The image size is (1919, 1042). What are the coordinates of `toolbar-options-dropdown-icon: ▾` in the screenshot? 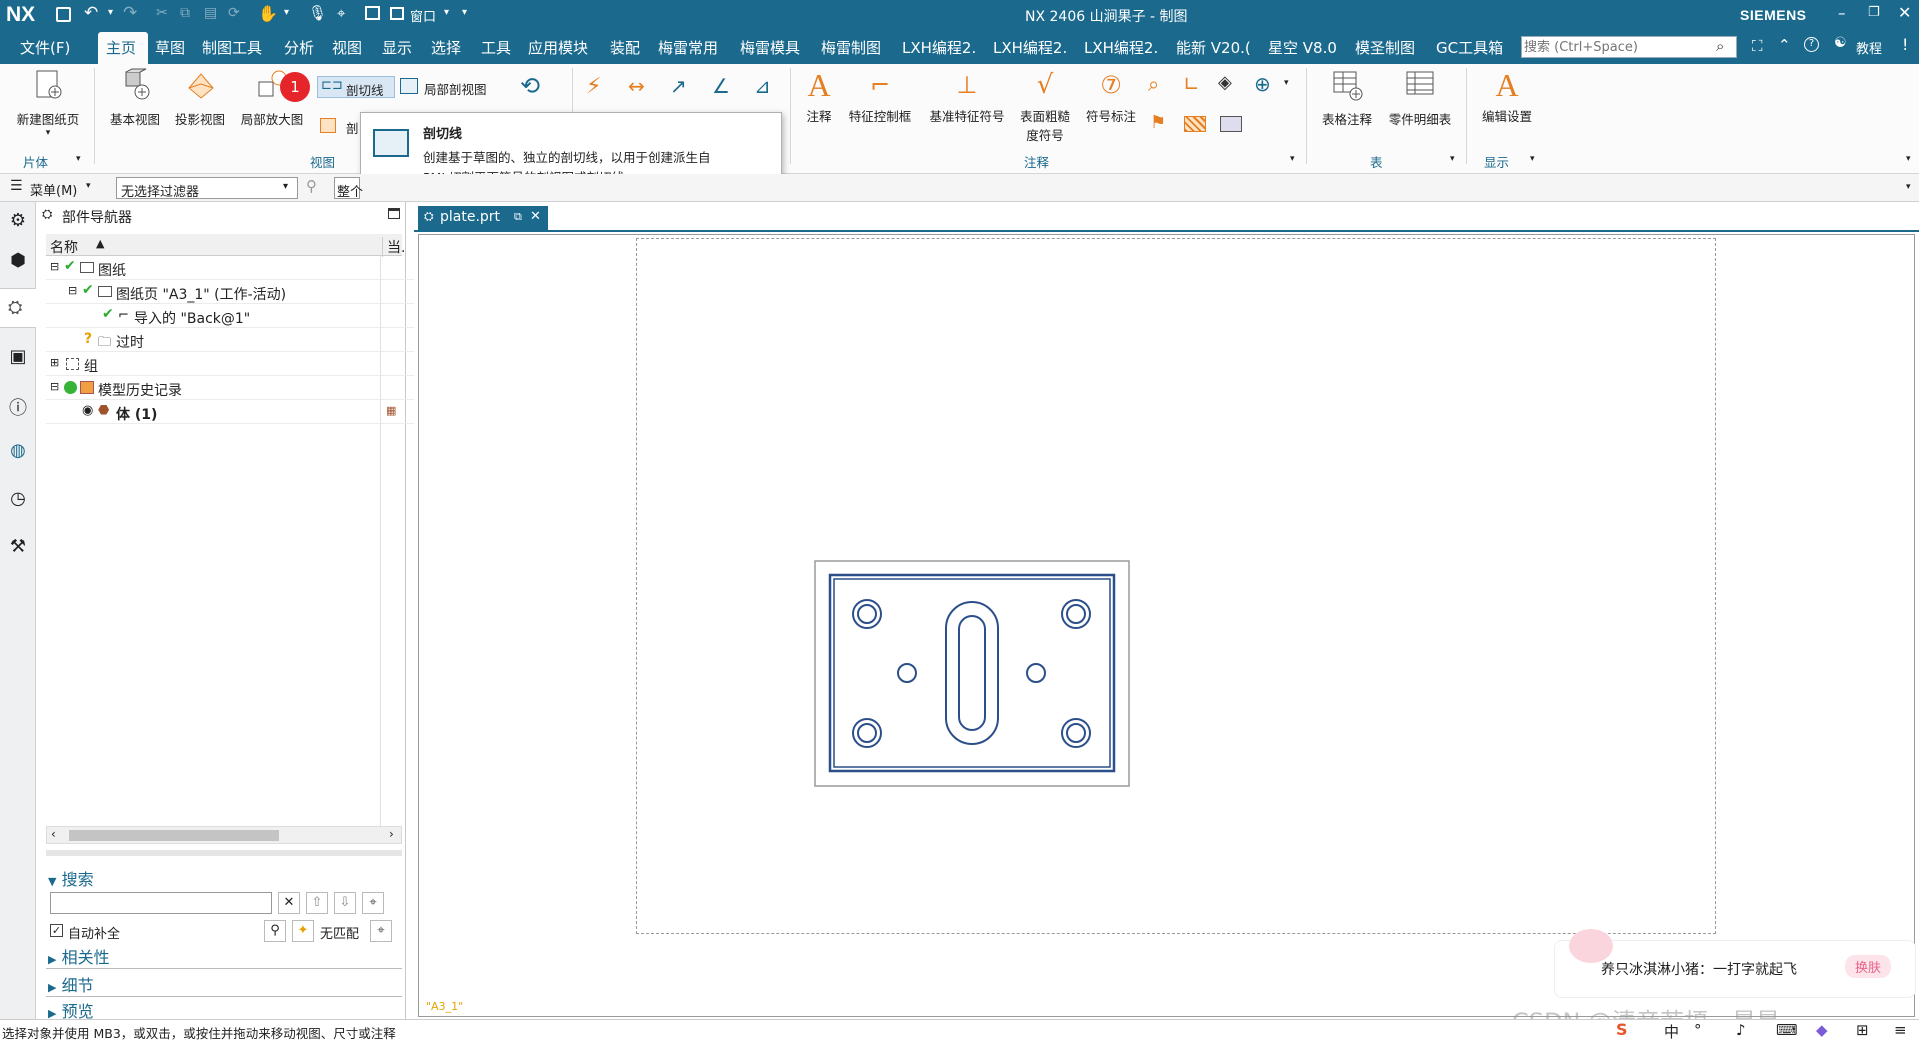 It's located at (1908, 187).